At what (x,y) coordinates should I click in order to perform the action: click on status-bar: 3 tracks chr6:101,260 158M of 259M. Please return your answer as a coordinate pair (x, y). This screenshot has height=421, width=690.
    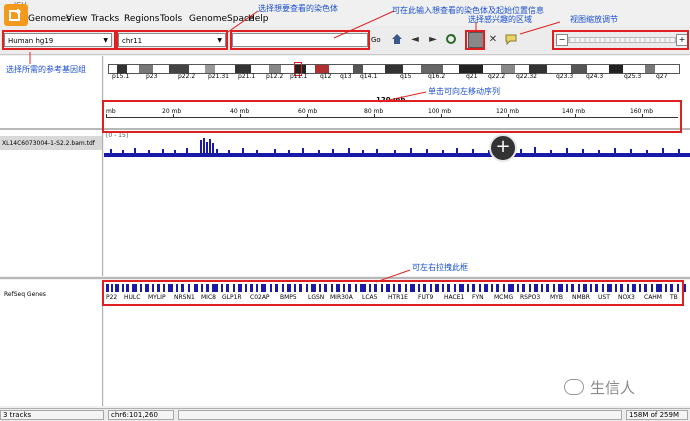
    Looking at the image, I should click on (345, 414).